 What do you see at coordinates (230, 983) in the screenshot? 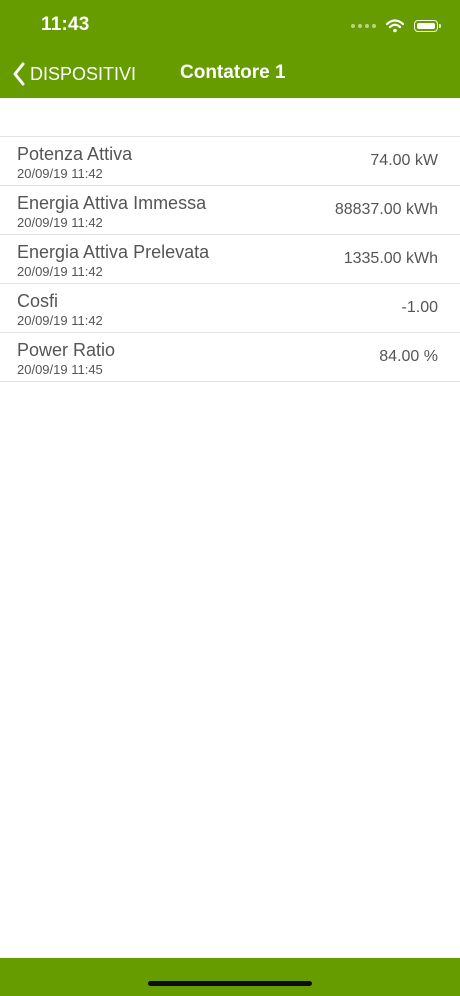
I see `home-indicator` at bounding box center [230, 983].